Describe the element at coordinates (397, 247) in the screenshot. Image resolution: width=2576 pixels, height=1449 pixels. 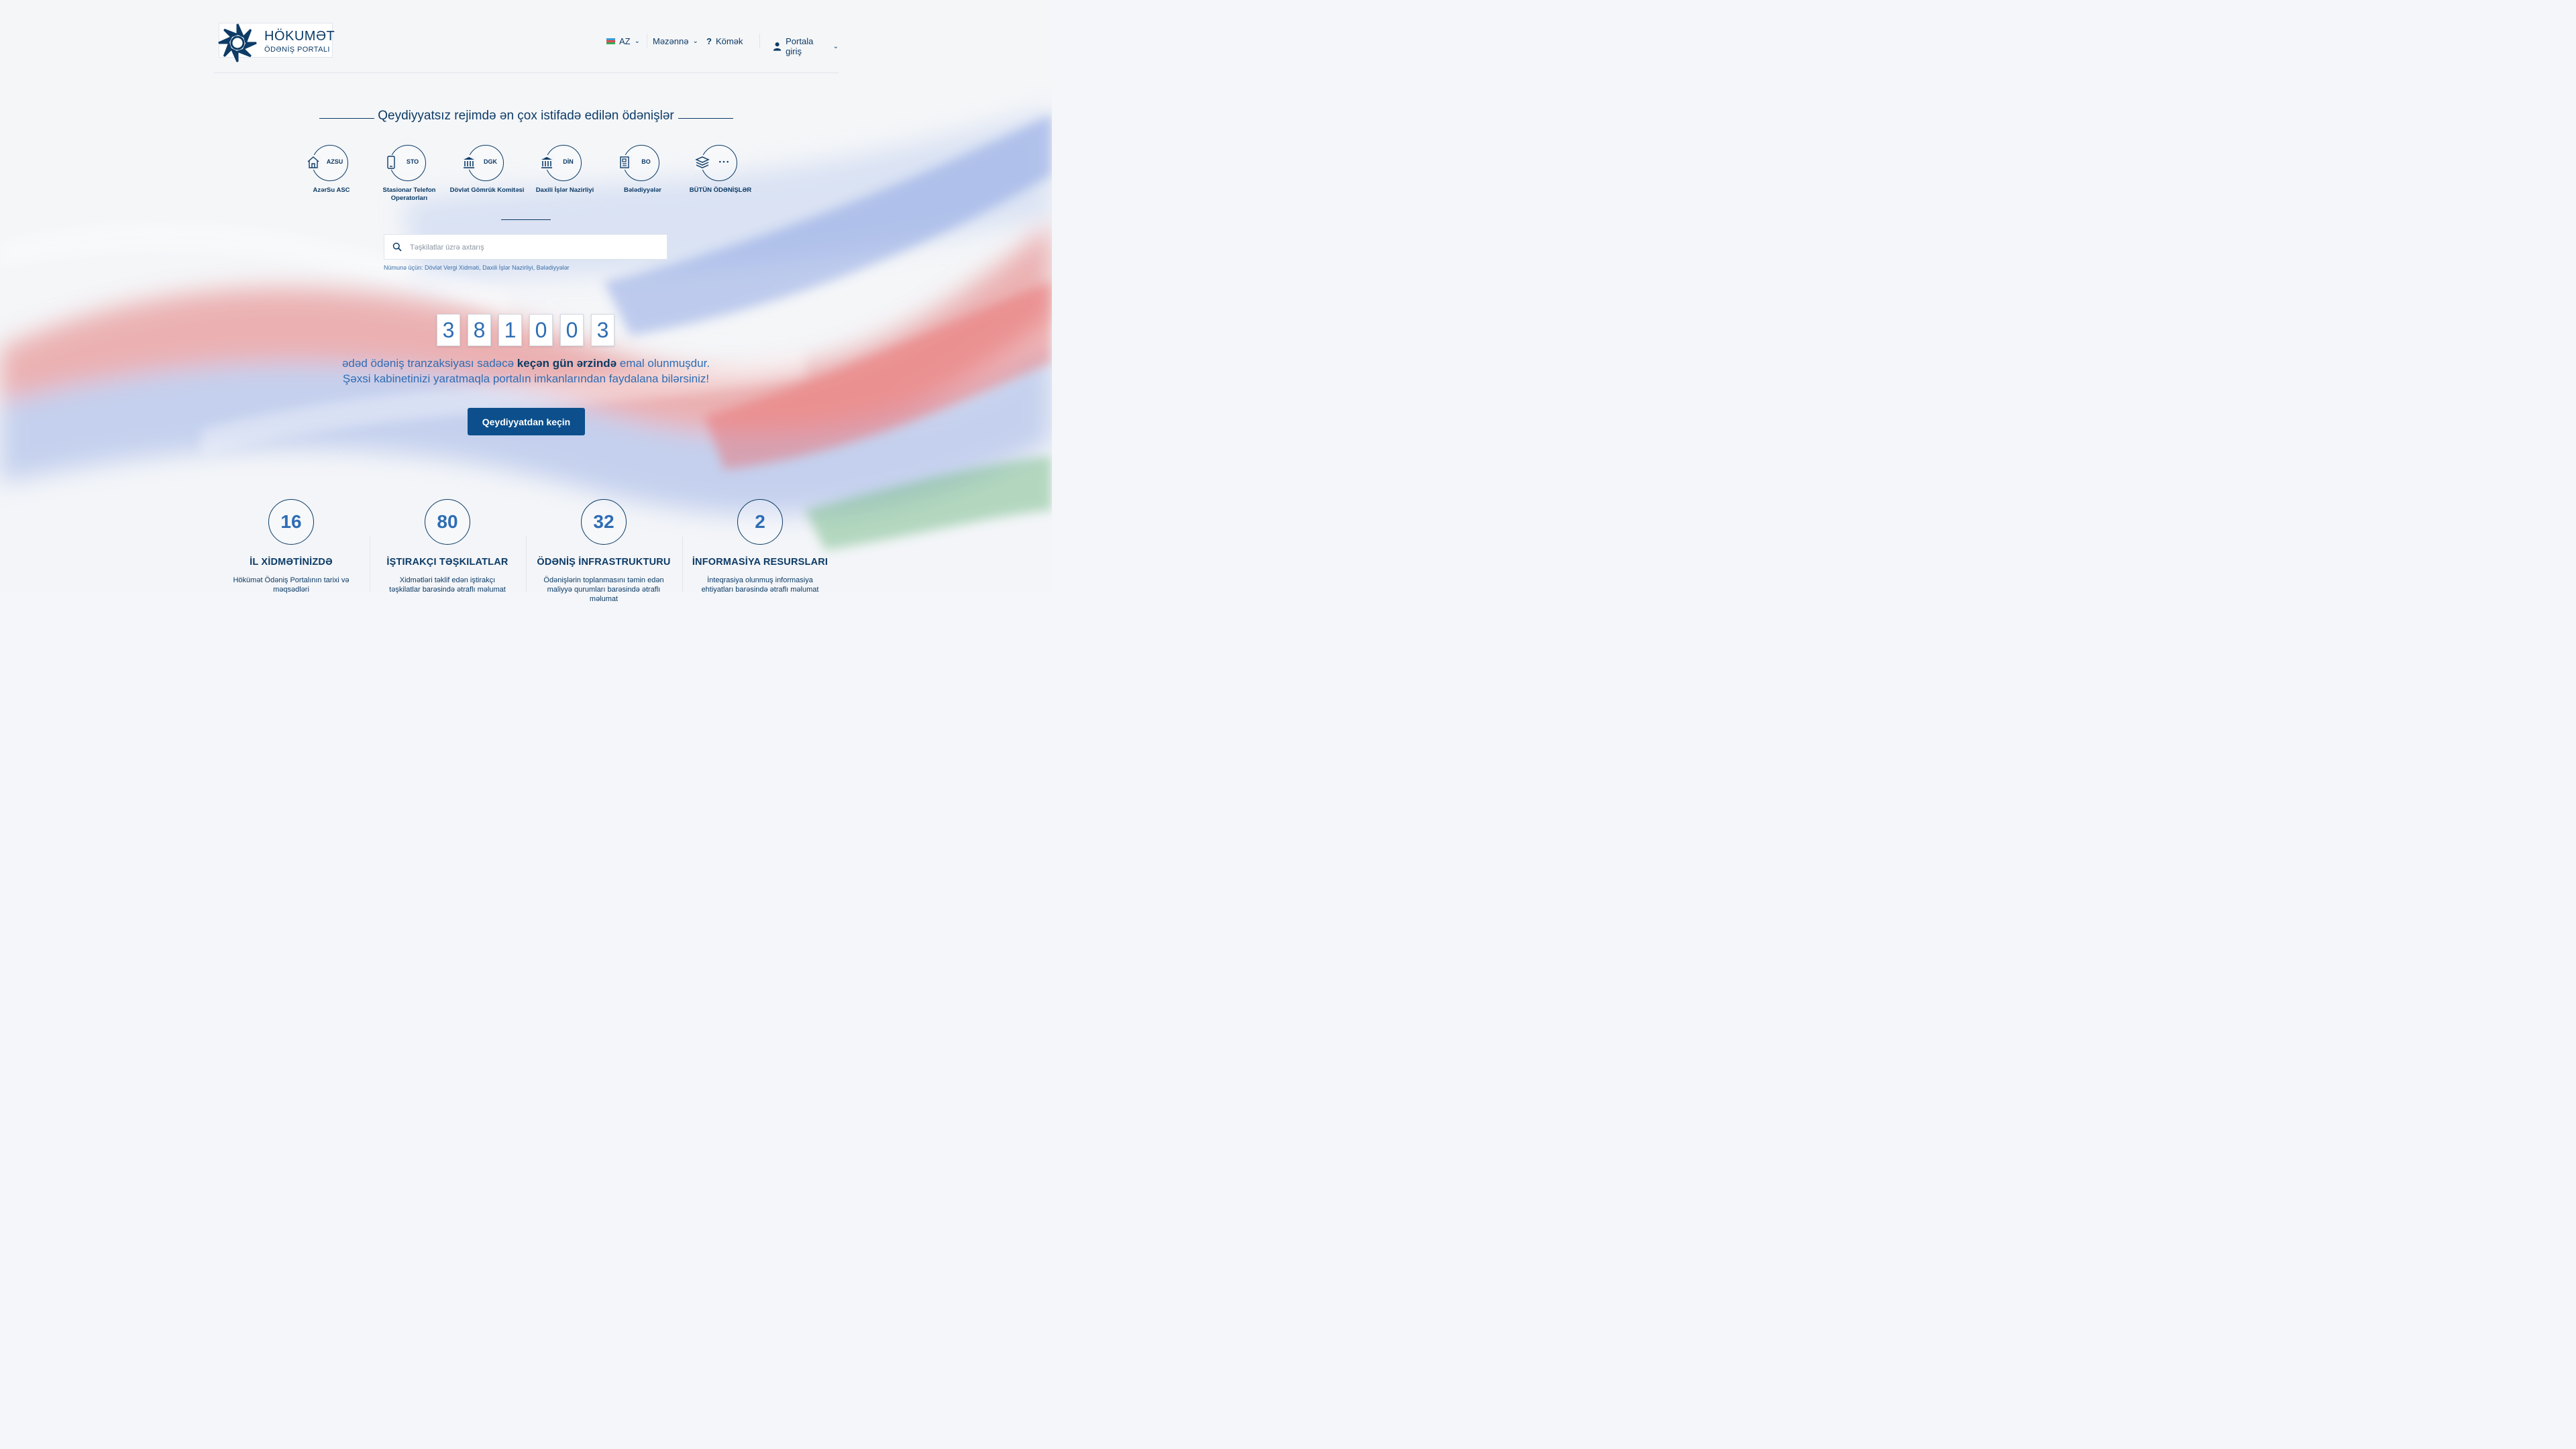
I see `search-icon` at that location.